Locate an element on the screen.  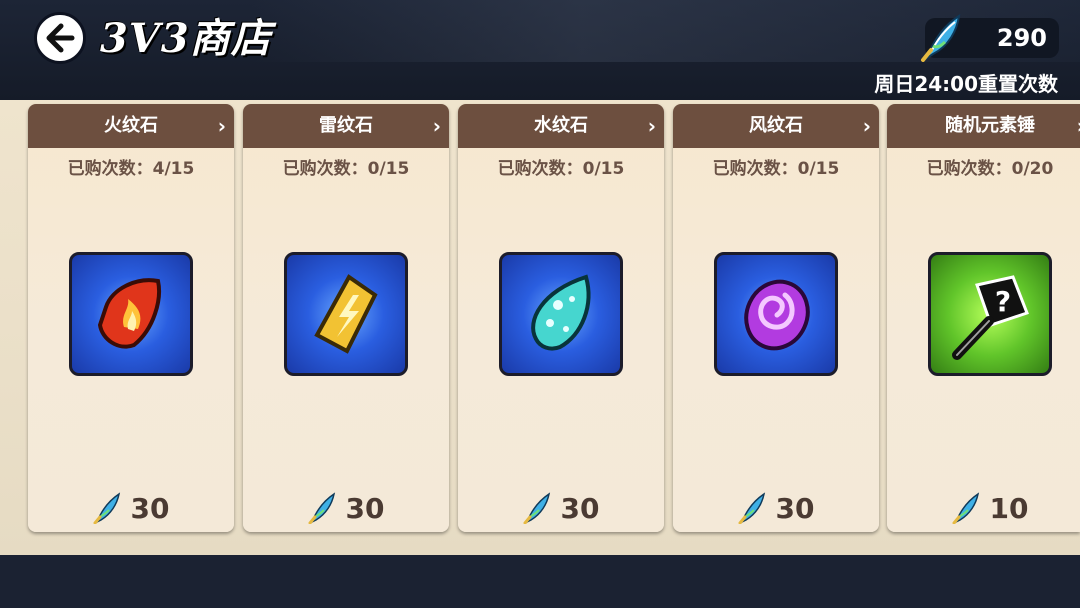
price-value: 10 is located at coordinates (1009, 508).